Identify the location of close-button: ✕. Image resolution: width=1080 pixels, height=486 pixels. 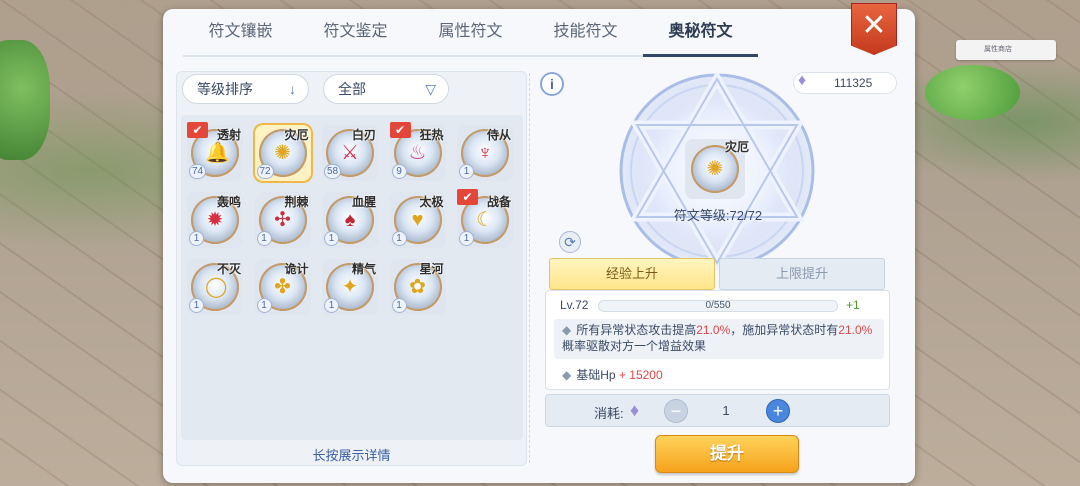
(874, 29).